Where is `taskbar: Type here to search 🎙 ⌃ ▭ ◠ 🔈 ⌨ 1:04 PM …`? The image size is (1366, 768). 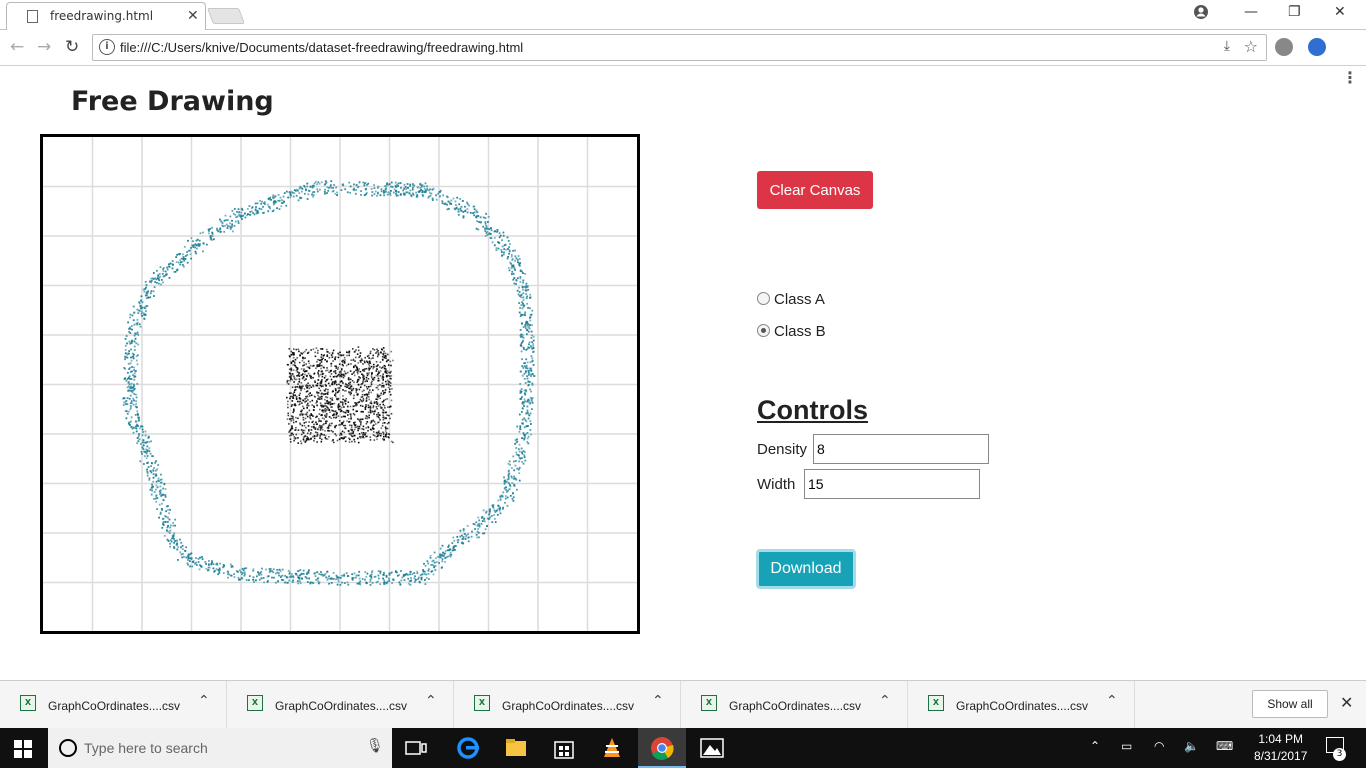 taskbar: Type here to search 🎙 ⌃ ▭ ◠ 🔈 ⌨ 1:04 PM … is located at coordinates (683, 748).